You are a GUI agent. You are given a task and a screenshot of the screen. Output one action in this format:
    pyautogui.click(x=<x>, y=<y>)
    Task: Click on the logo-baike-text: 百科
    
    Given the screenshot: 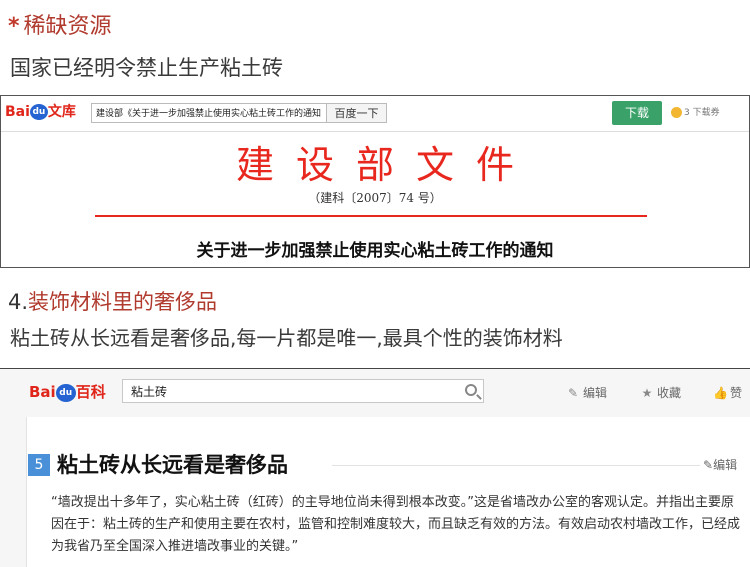 What is the action you would take?
    pyautogui.click(x=90, y=392)
    